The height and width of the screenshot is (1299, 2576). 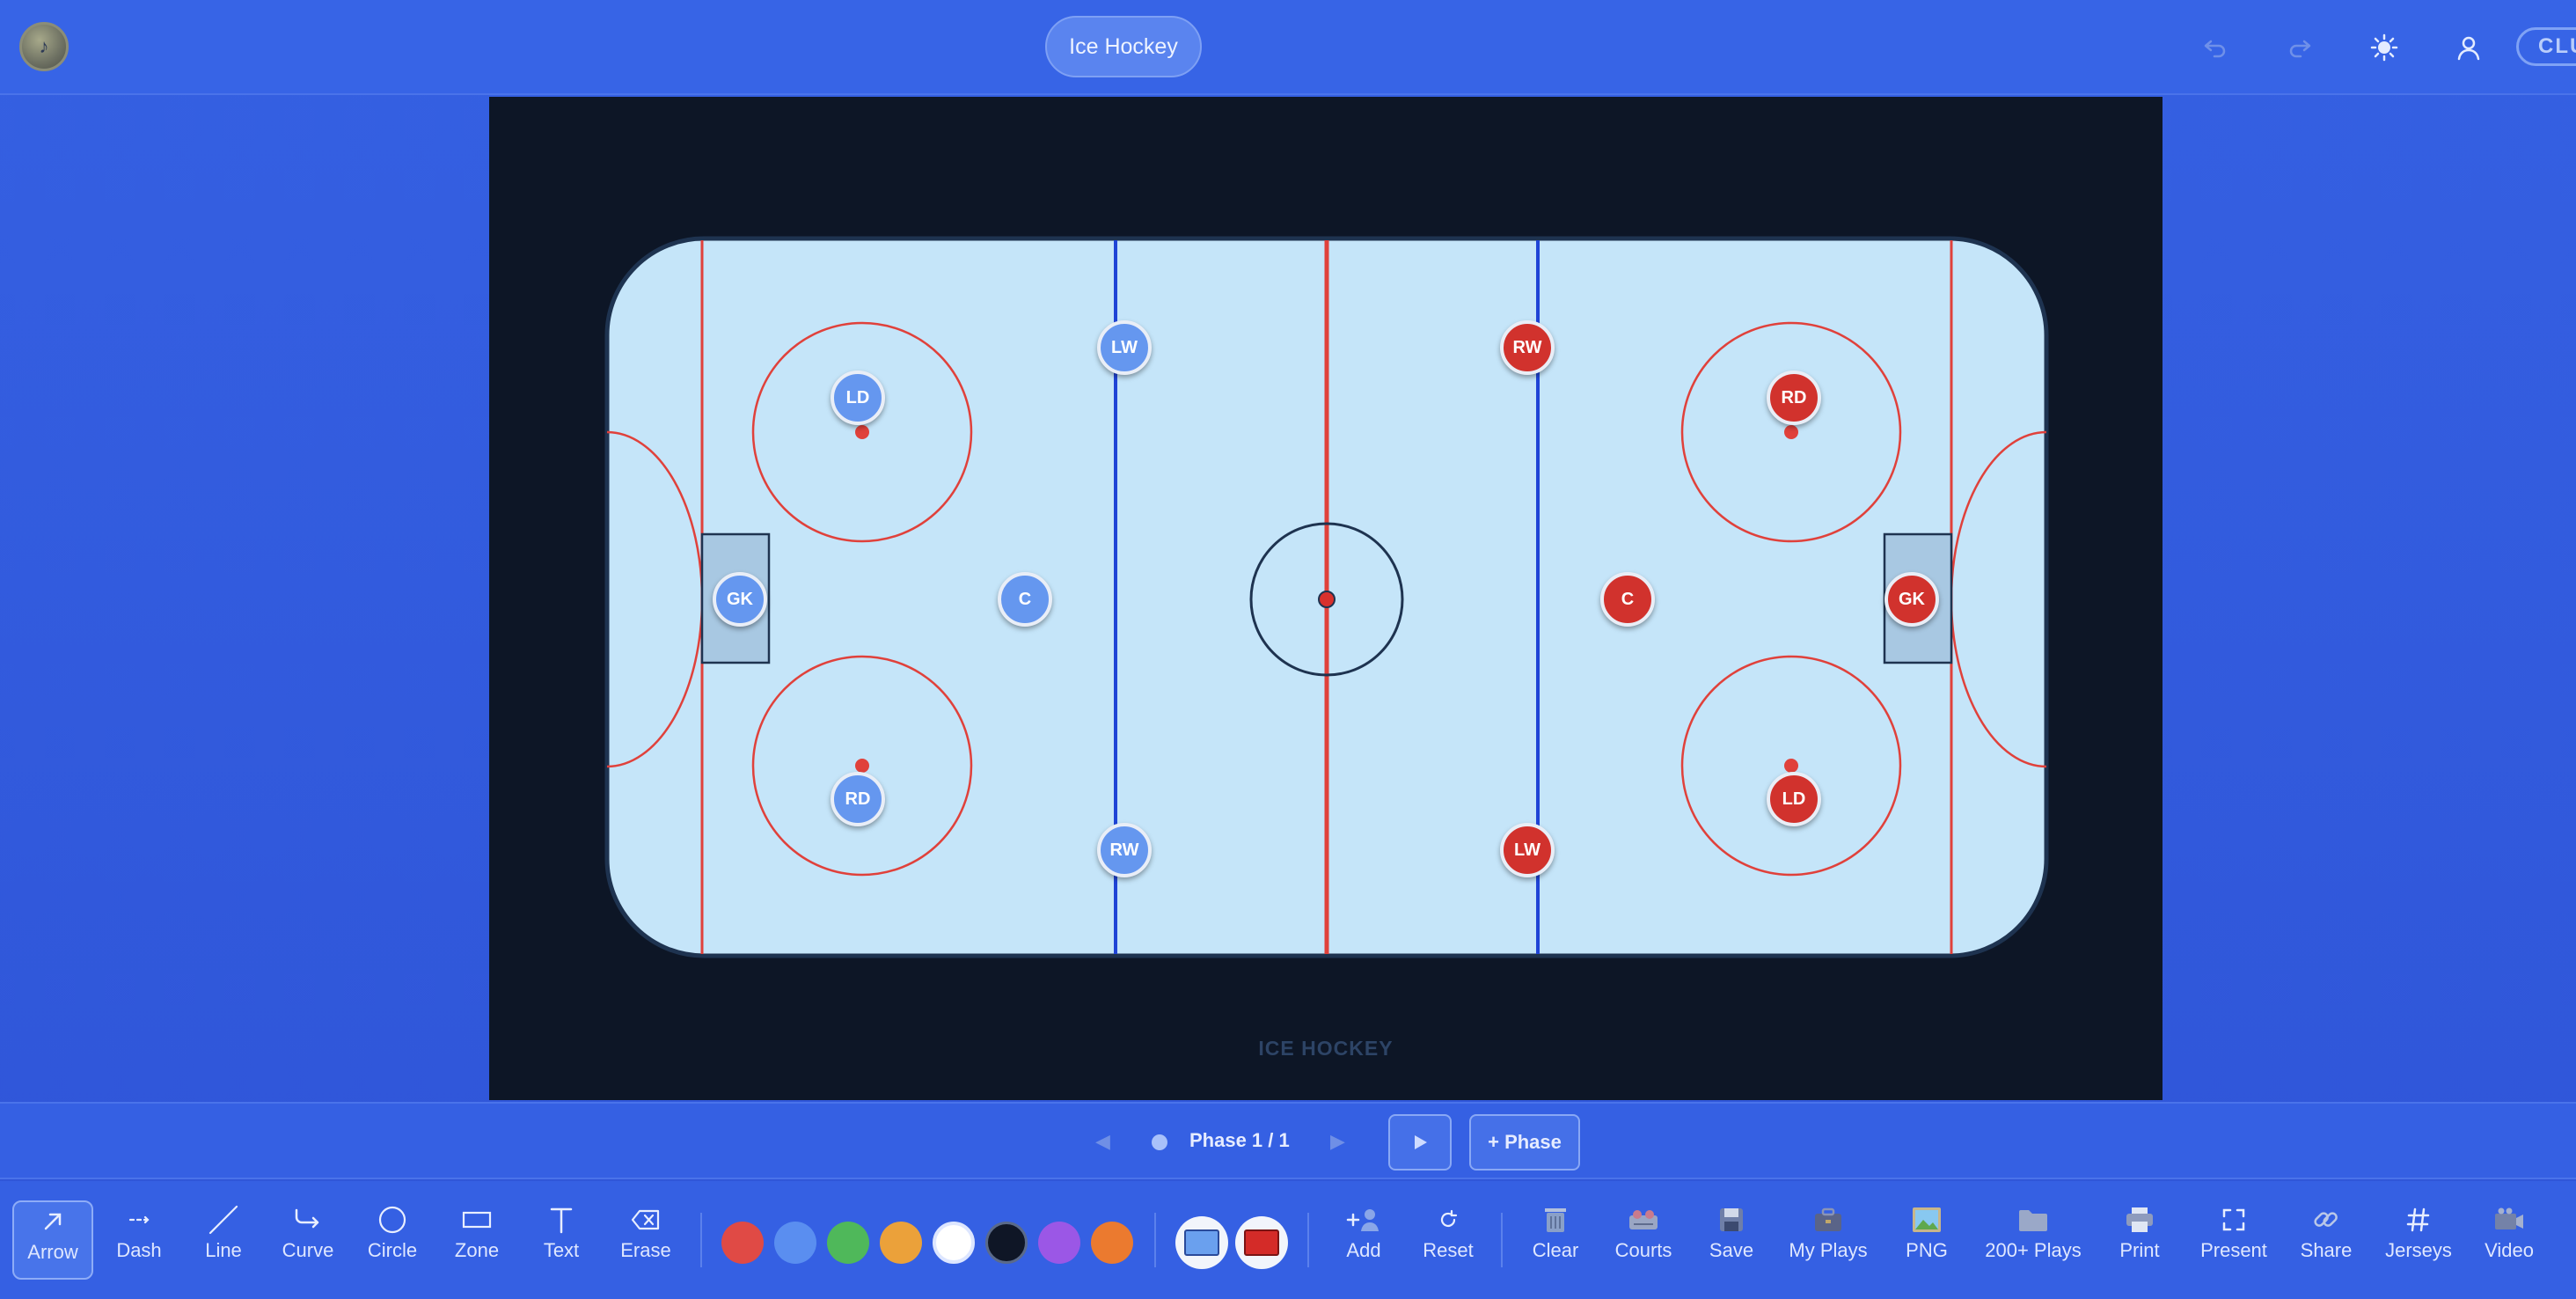 What do you see at coordinates (1124, 347) in the screenshot?
I see `player-blue-lw: LW` at bounding box center [1124, 347].